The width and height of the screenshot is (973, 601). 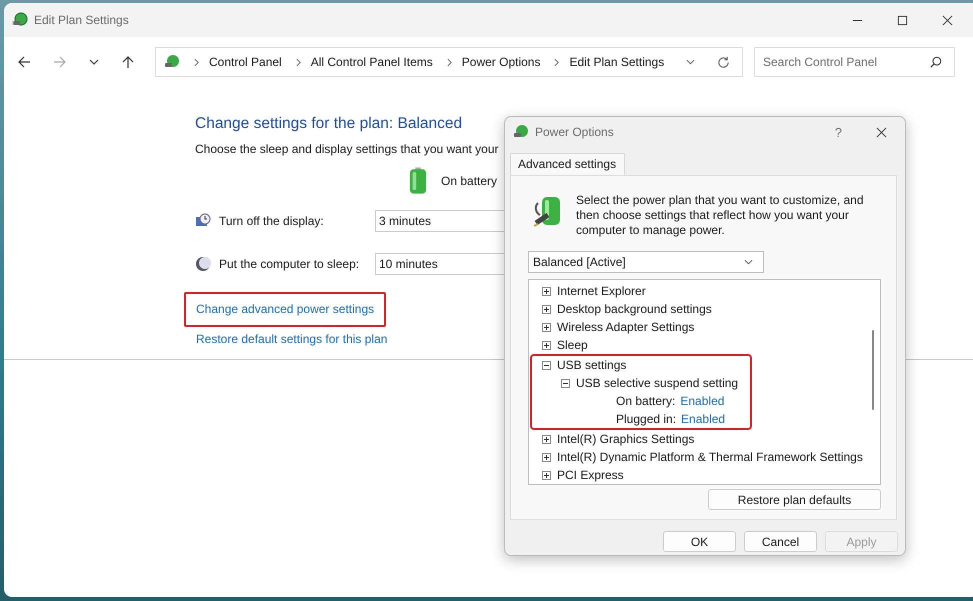 I want to click on column-heading: On battery, so click(x=469, y=181).